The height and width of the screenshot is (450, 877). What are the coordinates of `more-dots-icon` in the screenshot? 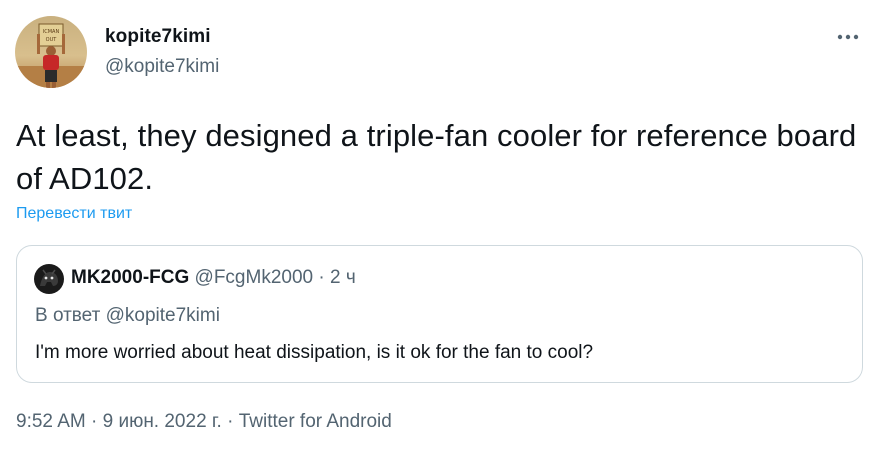 It's located at (848, 37).